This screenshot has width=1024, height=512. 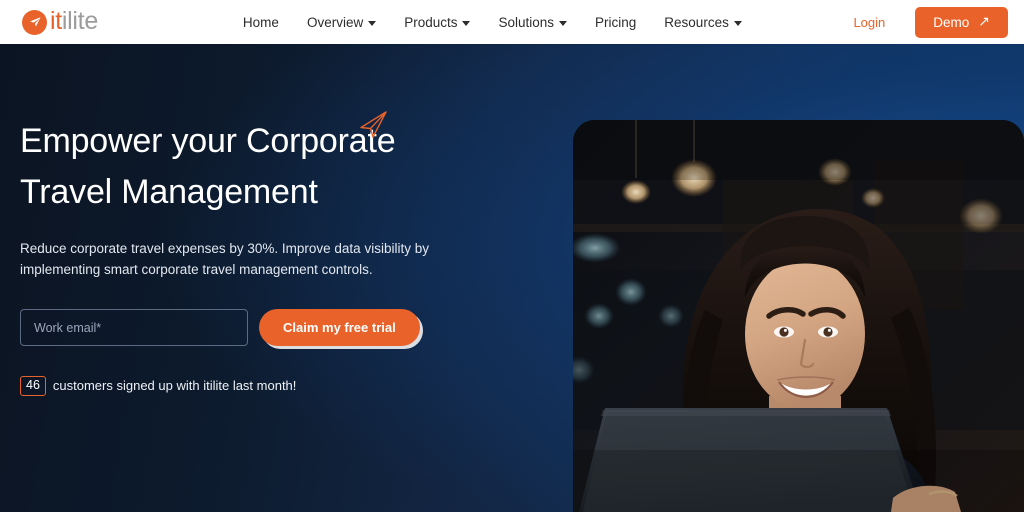 What do you see at coordinates (79, 20) in the screenshot?
I see `logo-text-gray: ilite` at bounding box center [79, 20].